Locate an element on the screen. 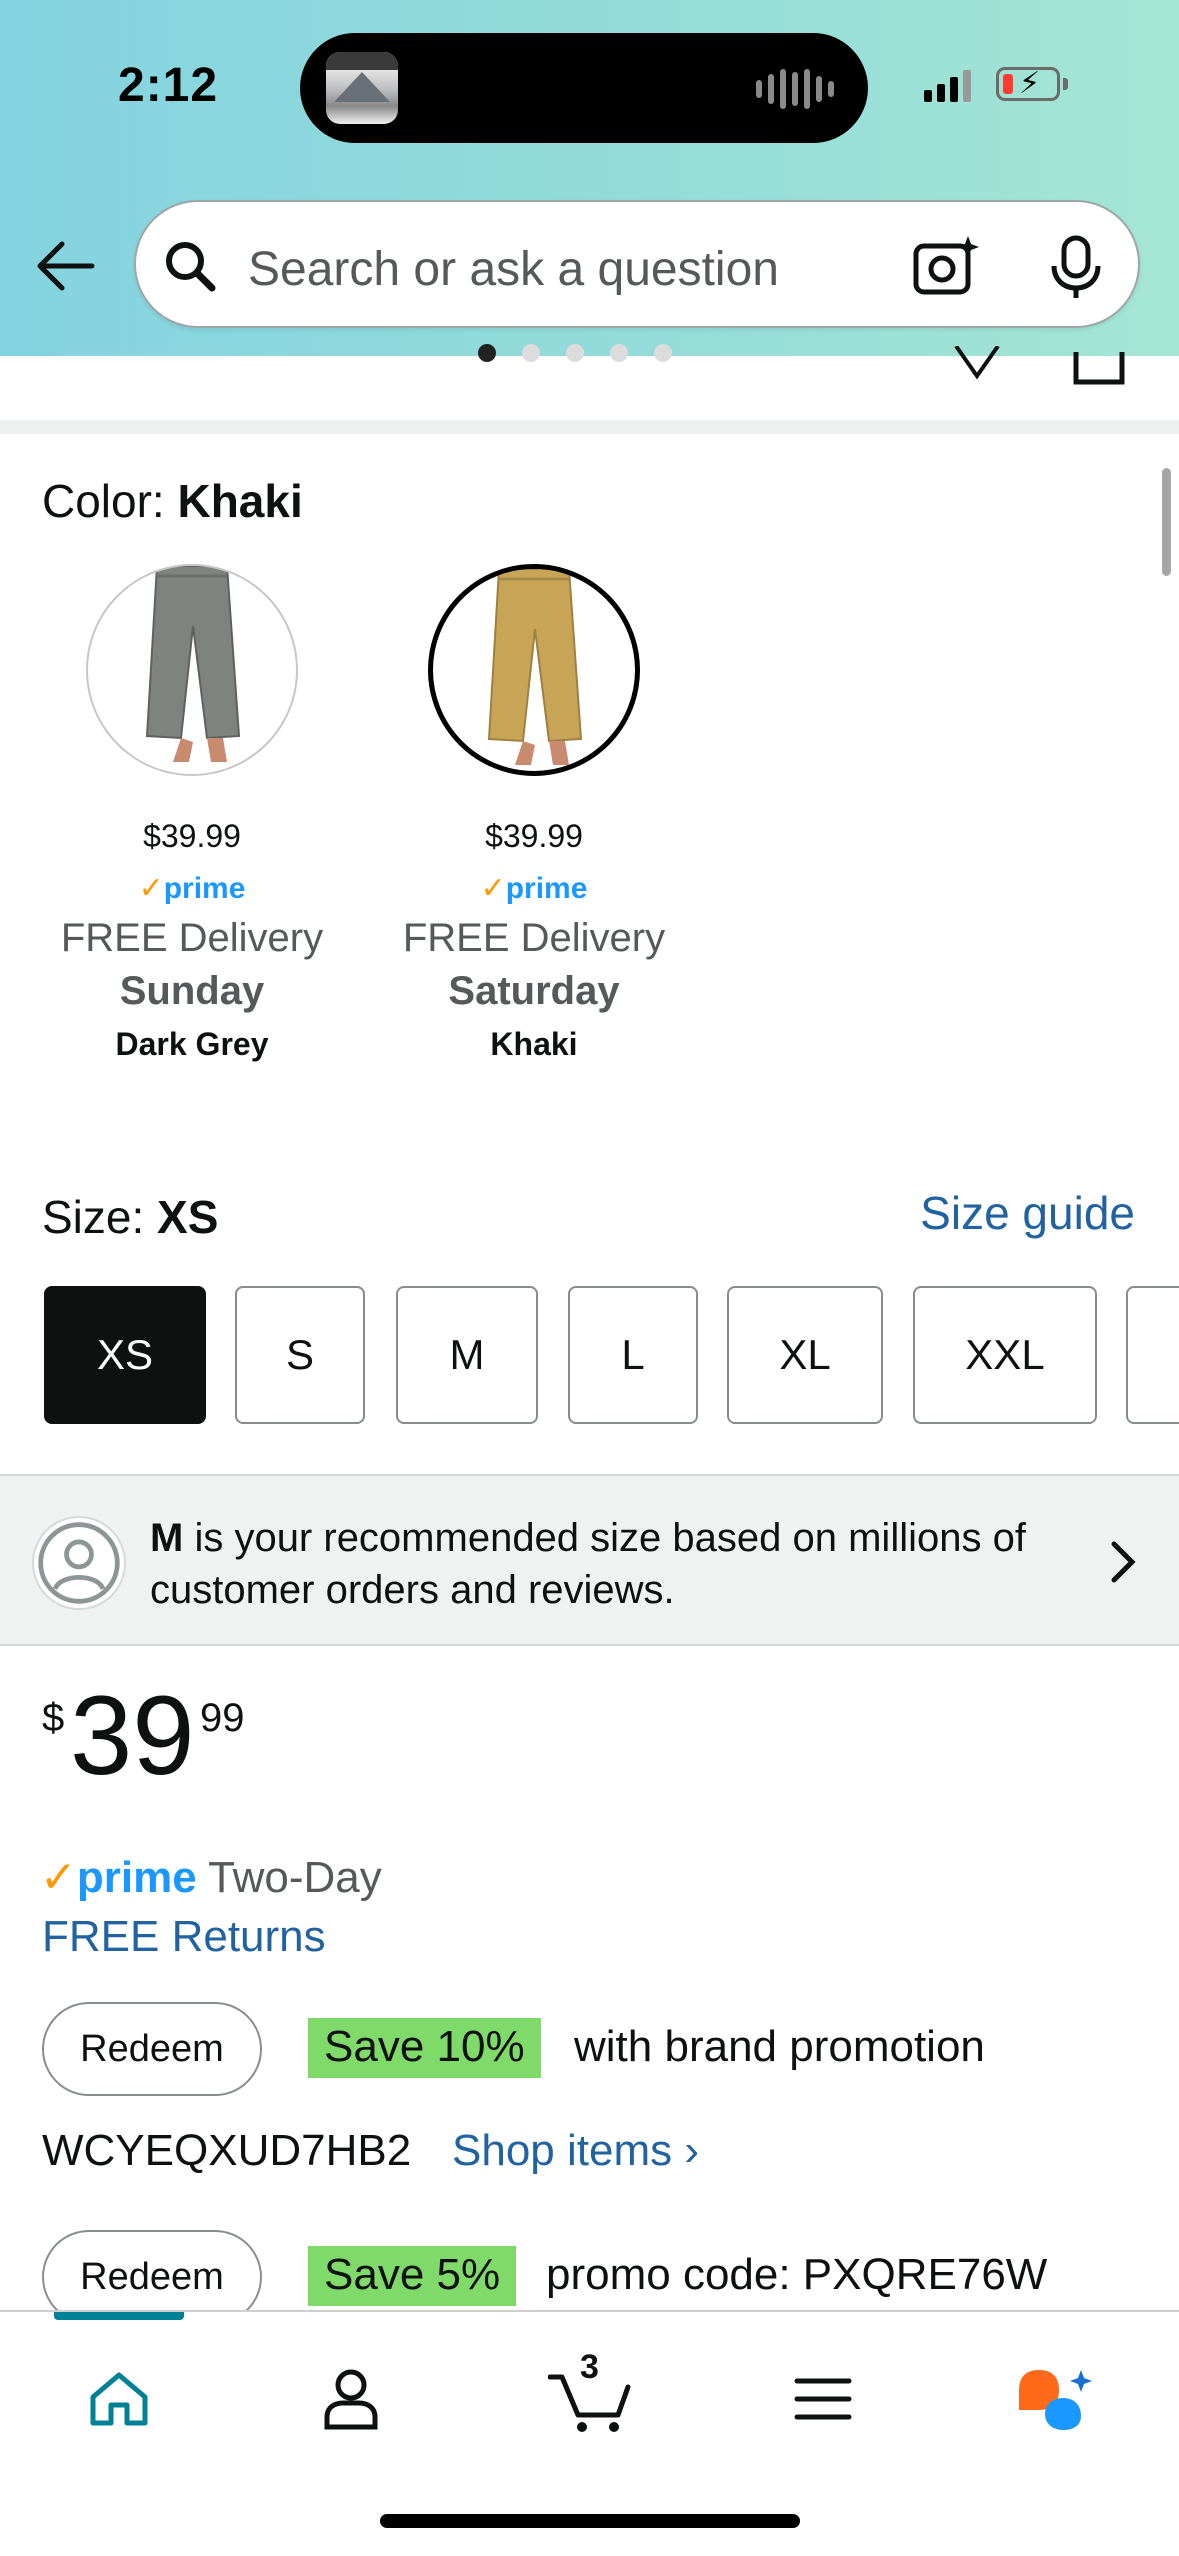 The height and width of the screenshot is (2556, 1179). tab-account is located at coordinates (351, 2399).